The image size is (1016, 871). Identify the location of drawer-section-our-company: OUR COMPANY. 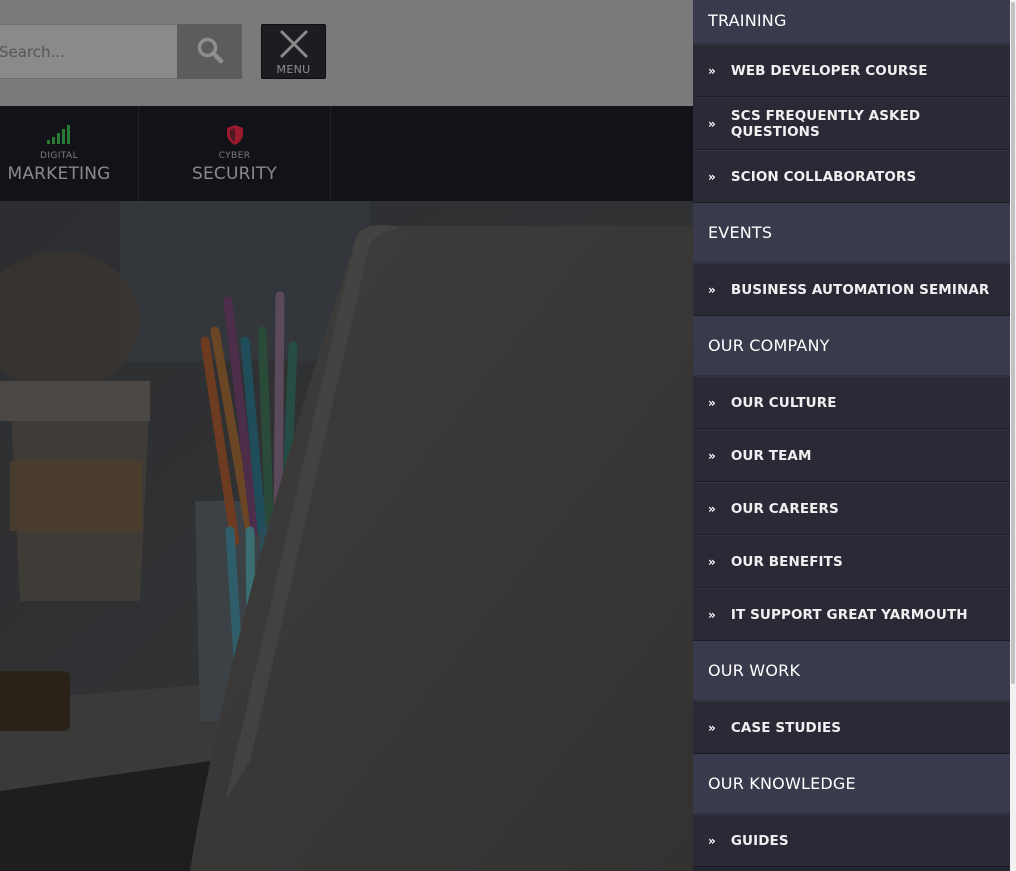
(851, 346).